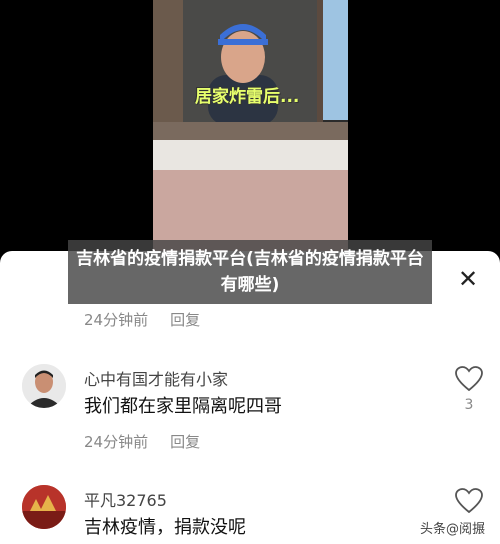 The image size is (500, 544). What do you see at coordinates (156, 378) in the screenshot?
I see `comment-username: 心中有国才能有小家` at bounding box center [156, 378].